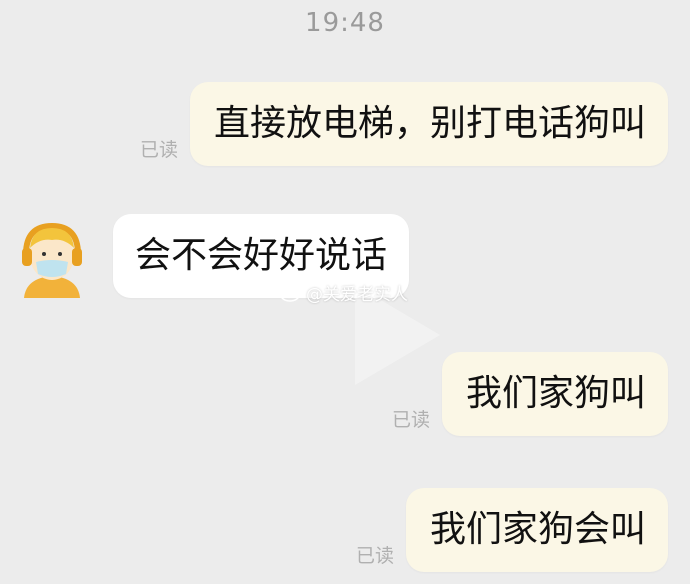  Describe the element at coordinates (52, 258) in the screenshot. I see `contact-avatar` at that location.